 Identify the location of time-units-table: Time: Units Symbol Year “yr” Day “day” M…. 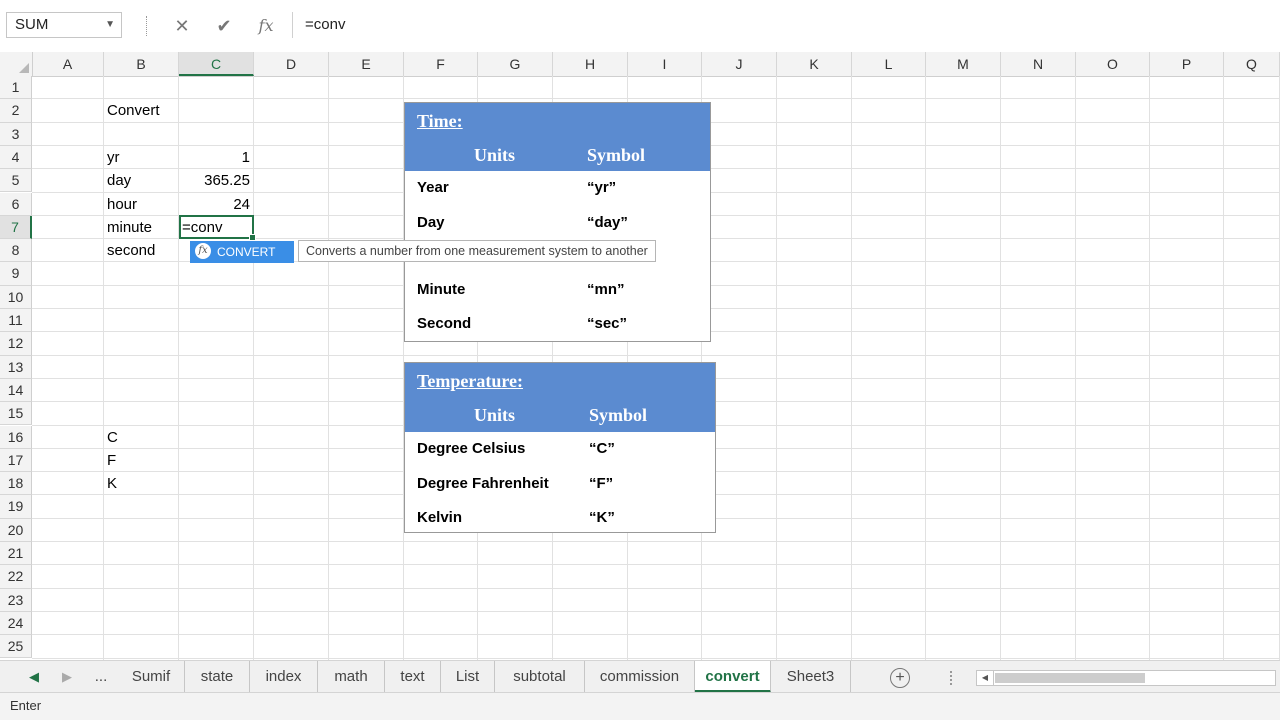
(557, 222).